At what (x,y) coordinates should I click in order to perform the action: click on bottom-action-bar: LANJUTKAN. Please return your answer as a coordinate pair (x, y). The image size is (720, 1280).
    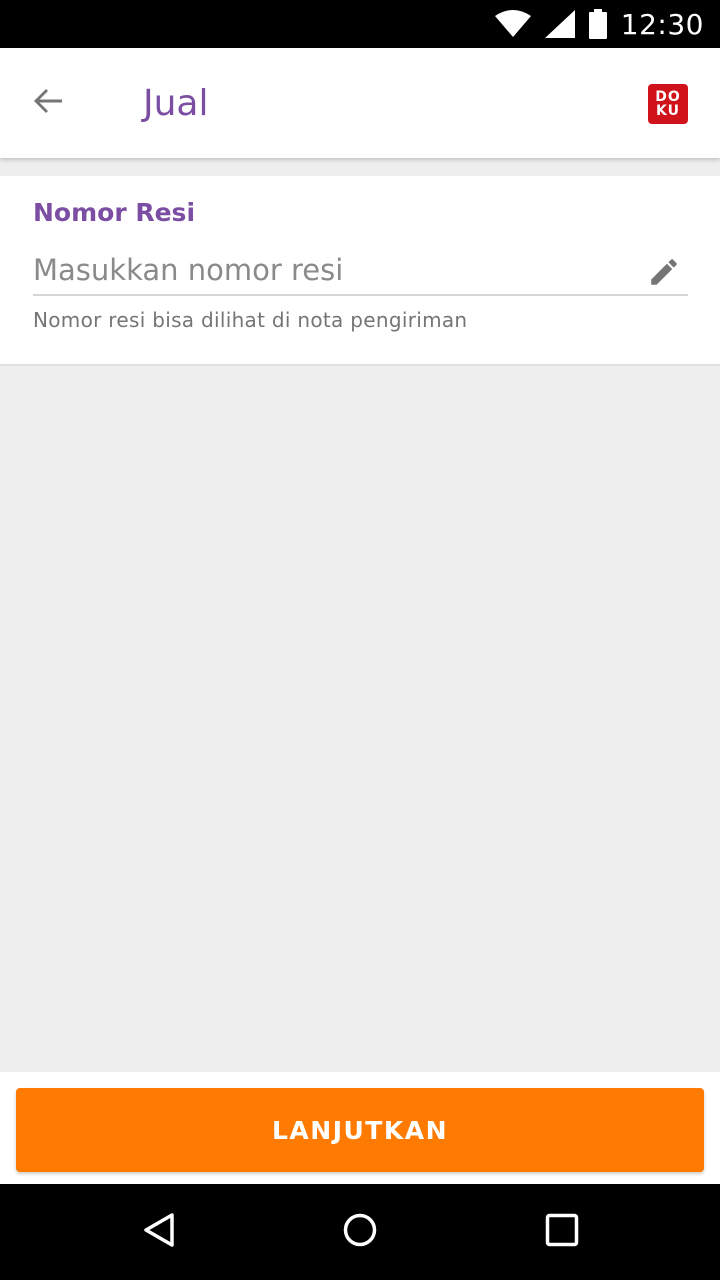
    Looking at the image, I should click on (360, 1128).